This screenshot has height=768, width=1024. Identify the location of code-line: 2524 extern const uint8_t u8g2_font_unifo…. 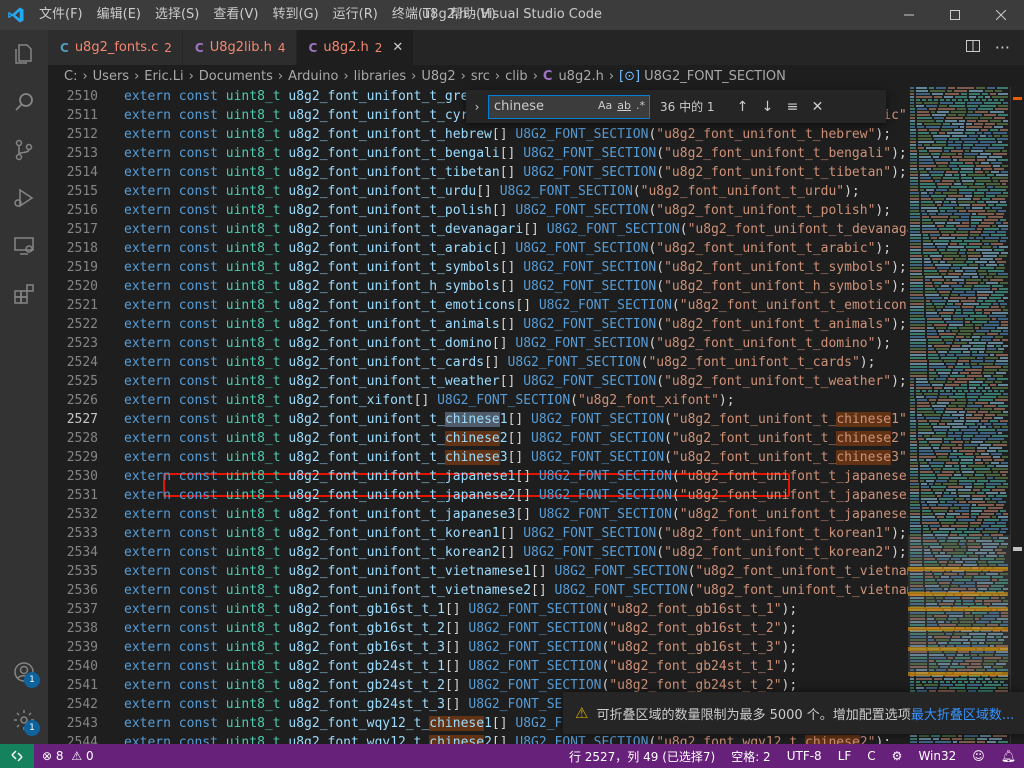
(478, 362).